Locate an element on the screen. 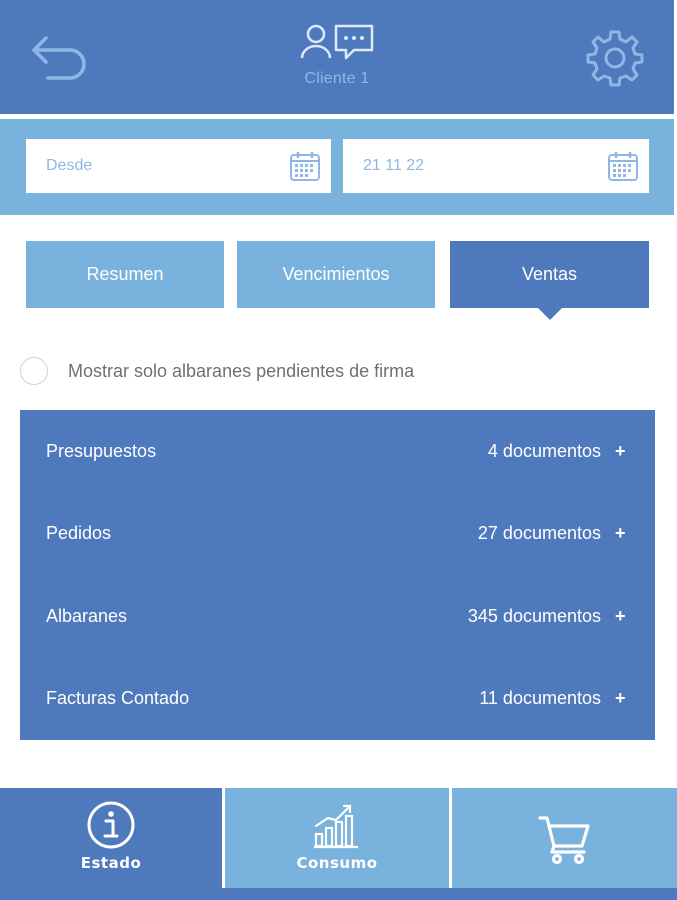  back-button is located at coordinates (60, 56).